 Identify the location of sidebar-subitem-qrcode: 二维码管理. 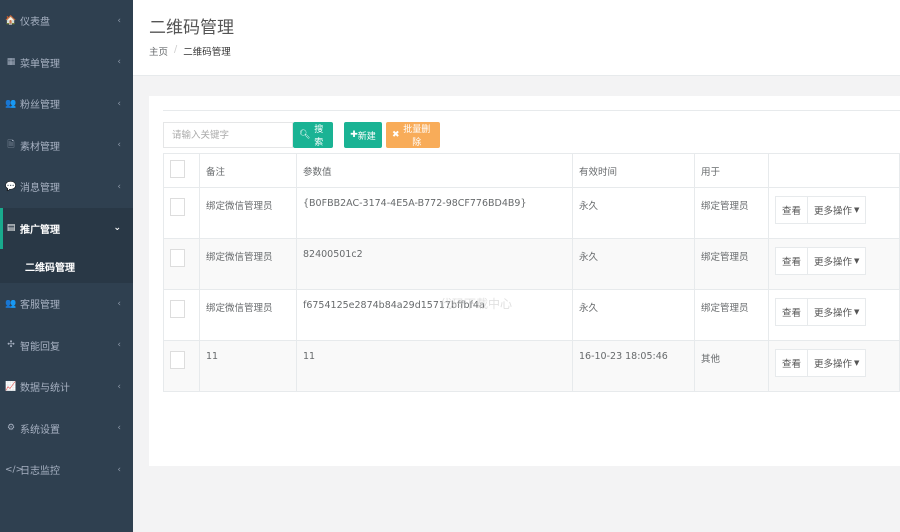
(66, 266).